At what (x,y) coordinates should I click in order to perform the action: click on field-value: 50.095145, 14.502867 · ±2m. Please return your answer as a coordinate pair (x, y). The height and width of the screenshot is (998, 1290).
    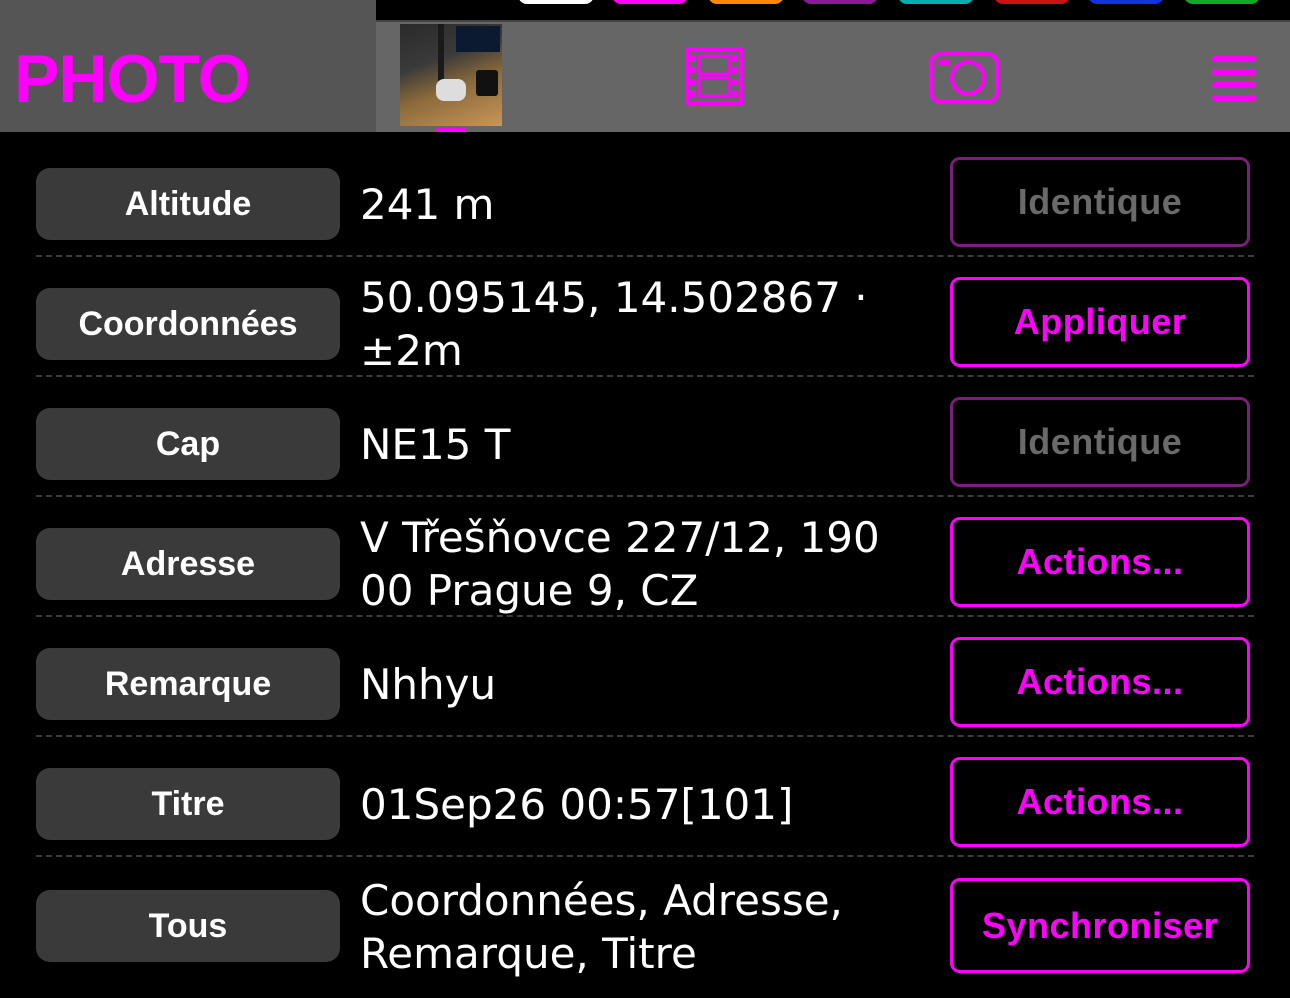
    Looking at the image, I should click on (614, 324).